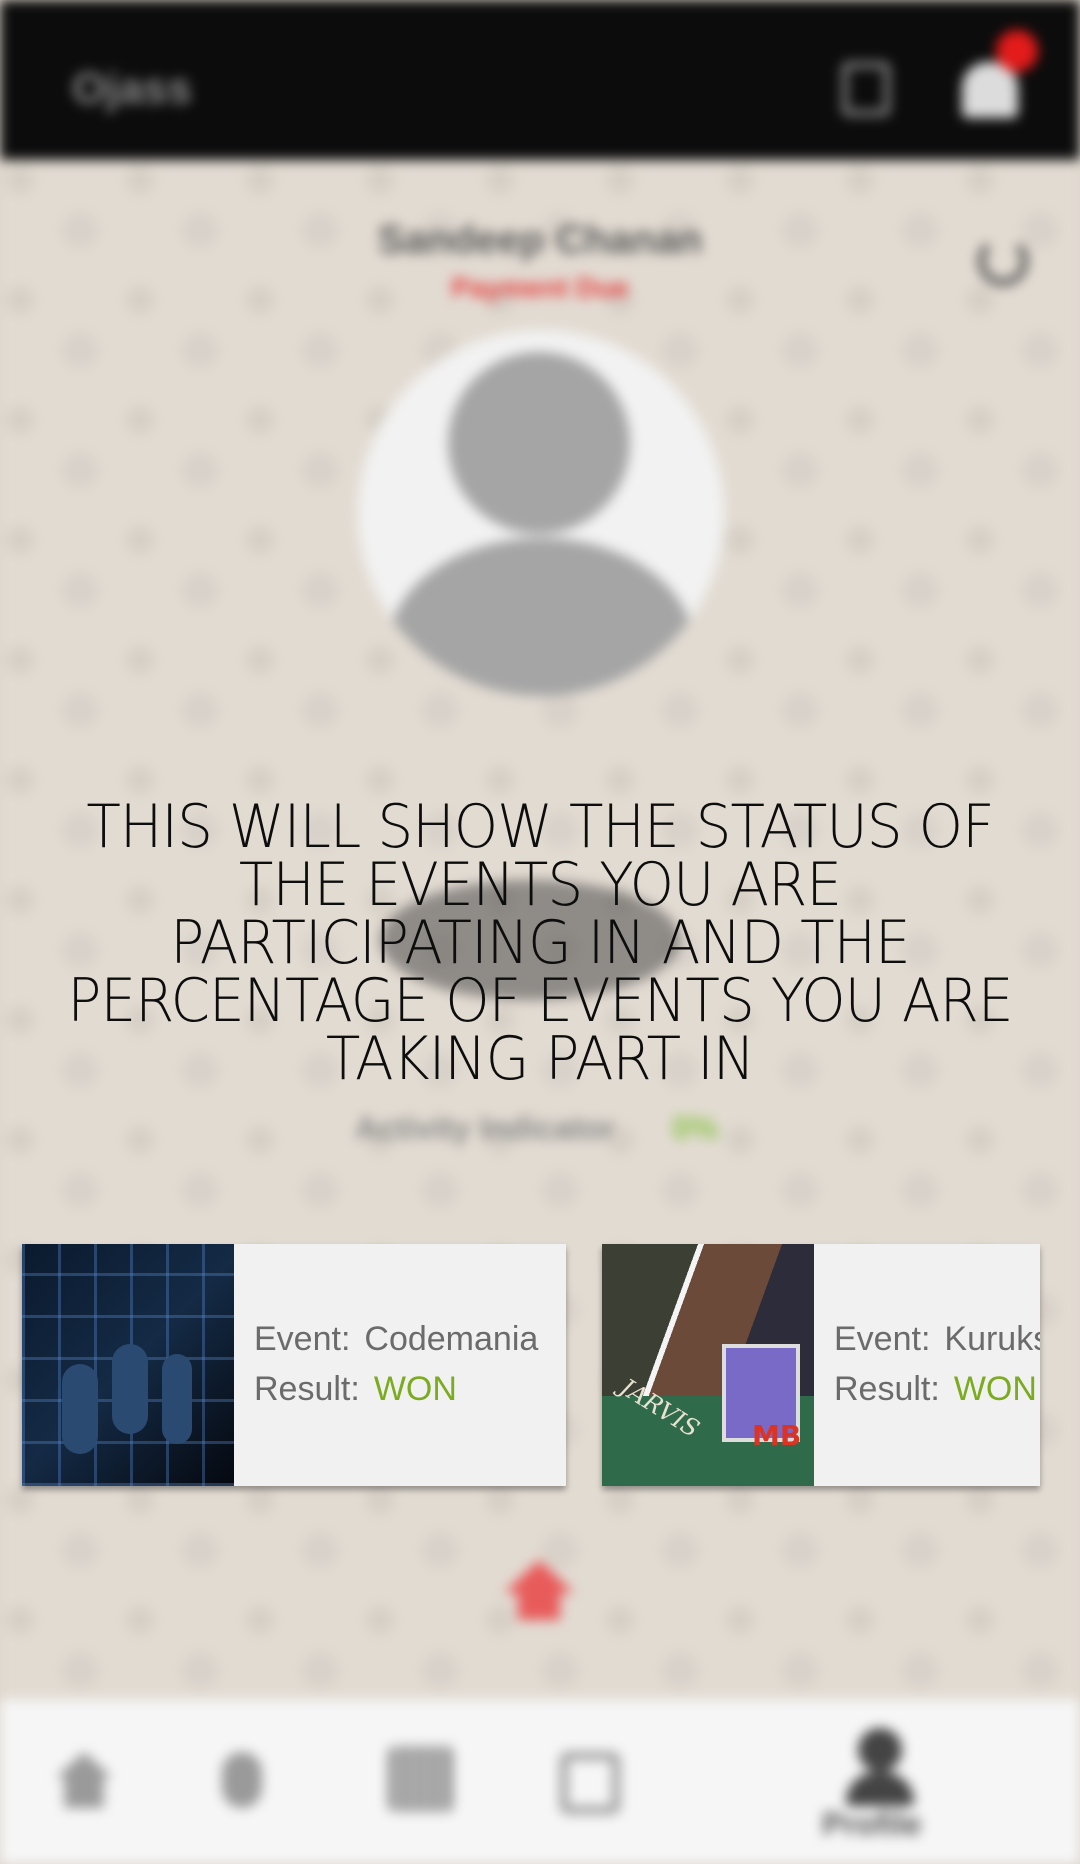 The image size is (1080, 1864). I want to click on nav-profile-label: Profile, so click(872, 1824).